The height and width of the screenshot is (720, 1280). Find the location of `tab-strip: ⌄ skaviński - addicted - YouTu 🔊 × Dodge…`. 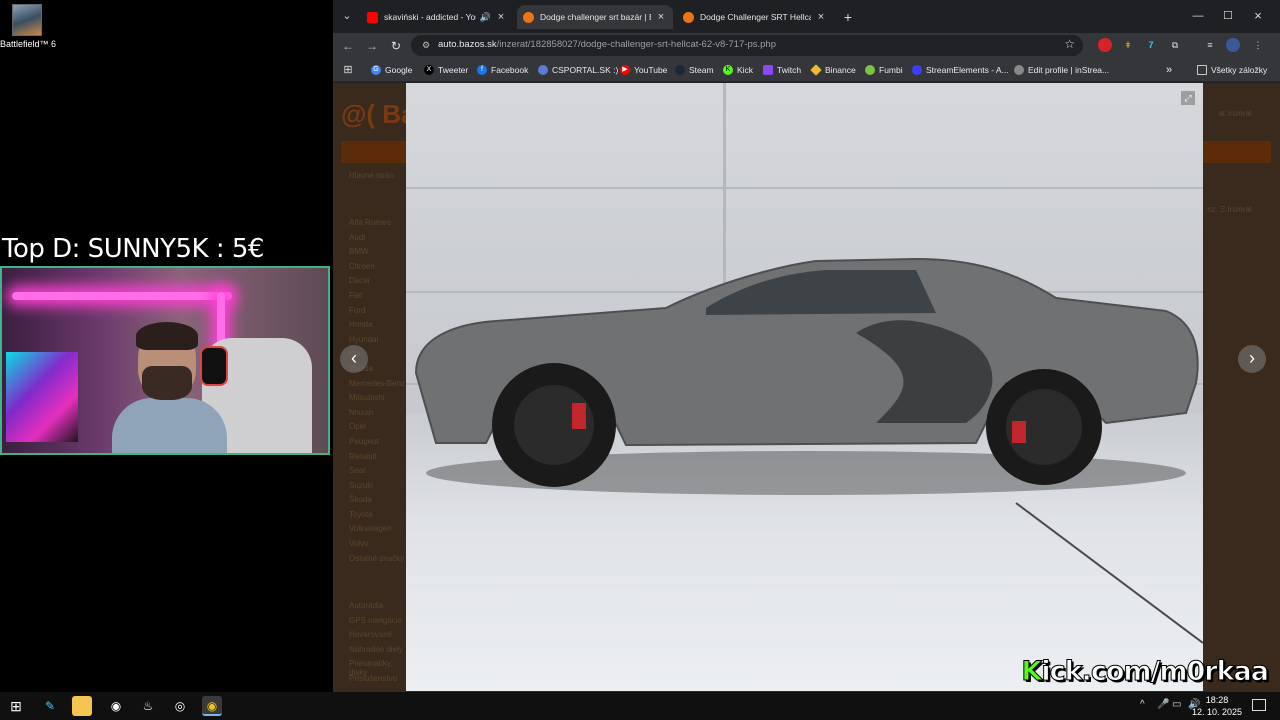

tab-strip: ⌄ skaviński - addicted - YouTu 🔊 × Dodge… is located at coordinates (806, 16).